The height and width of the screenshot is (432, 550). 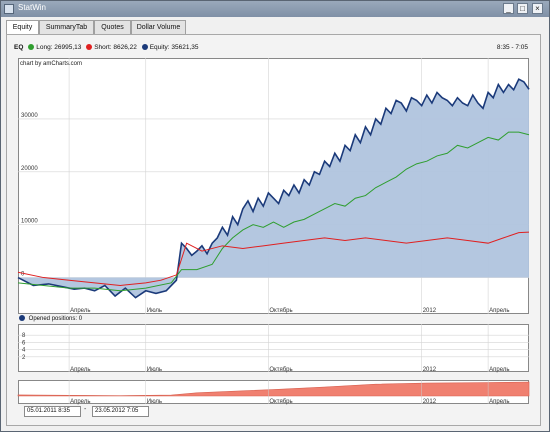 I want to click on y-tick-label: 10000, so click(x=29, y=222).